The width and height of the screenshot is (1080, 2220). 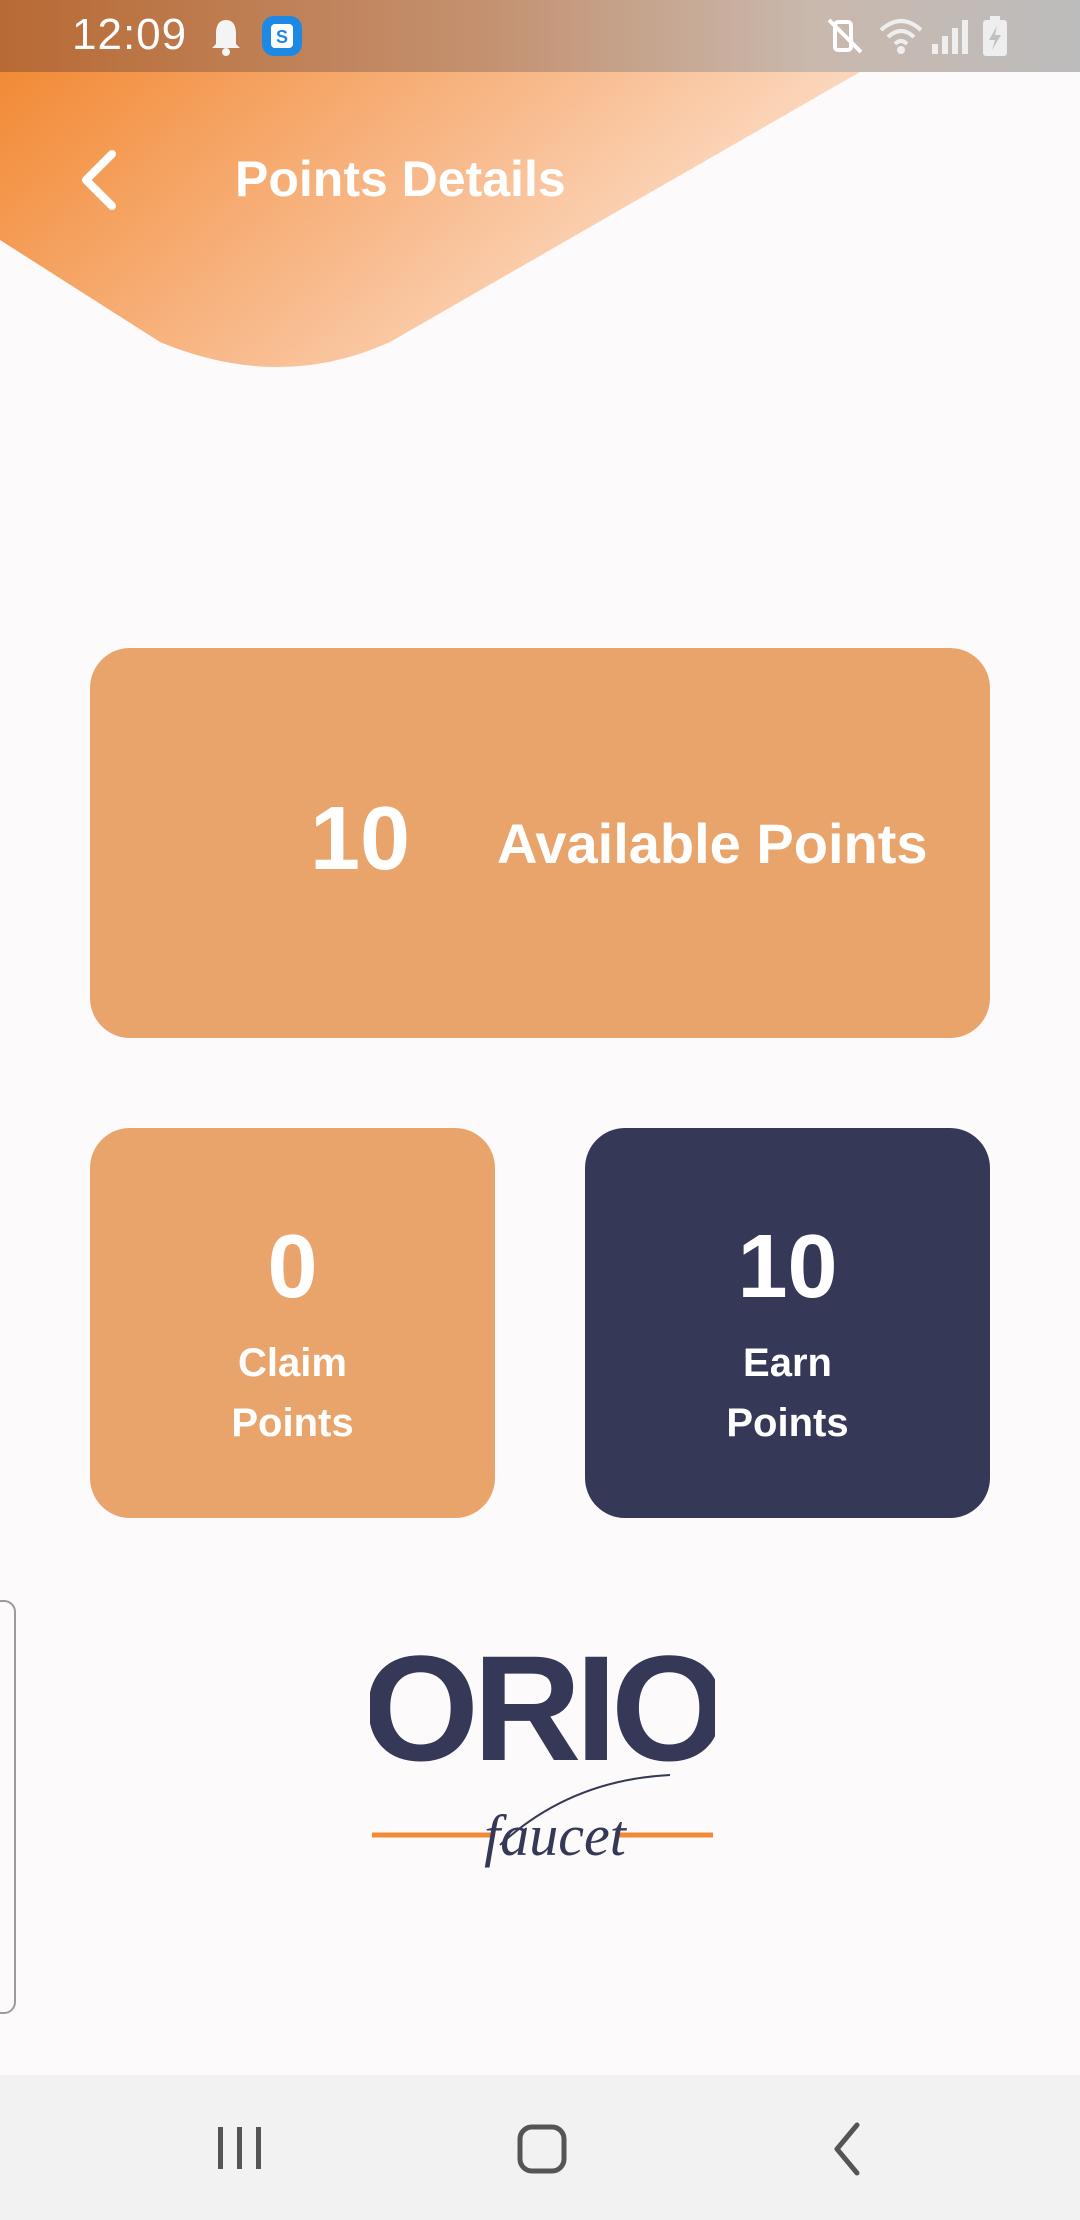 What do you see at coordinates (556, 1835) in the screenshot?
I see `svg-text: faucet` at bounding box center [556, 1835].